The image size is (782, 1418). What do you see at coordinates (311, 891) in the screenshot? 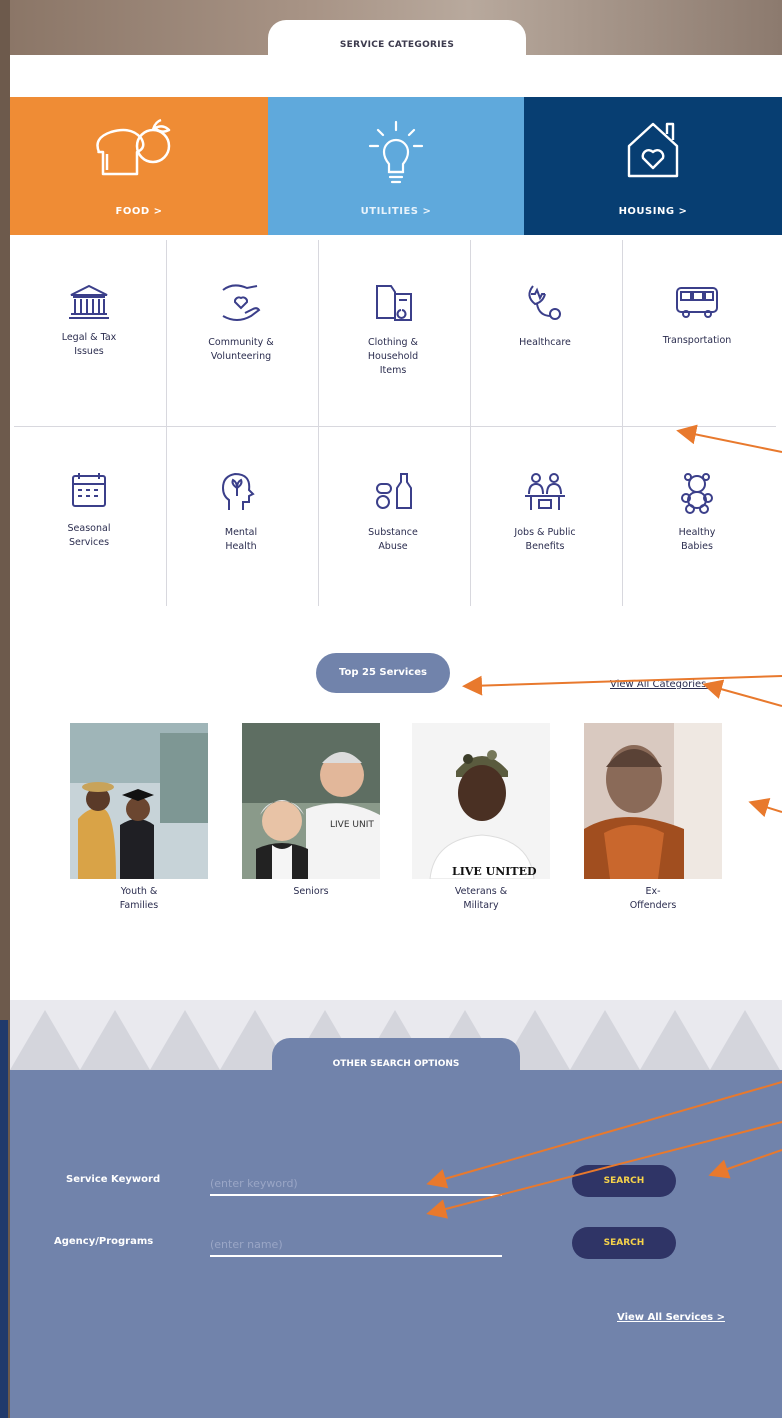
I see `audience-label: Seniors` at bounding box center [311, 891].